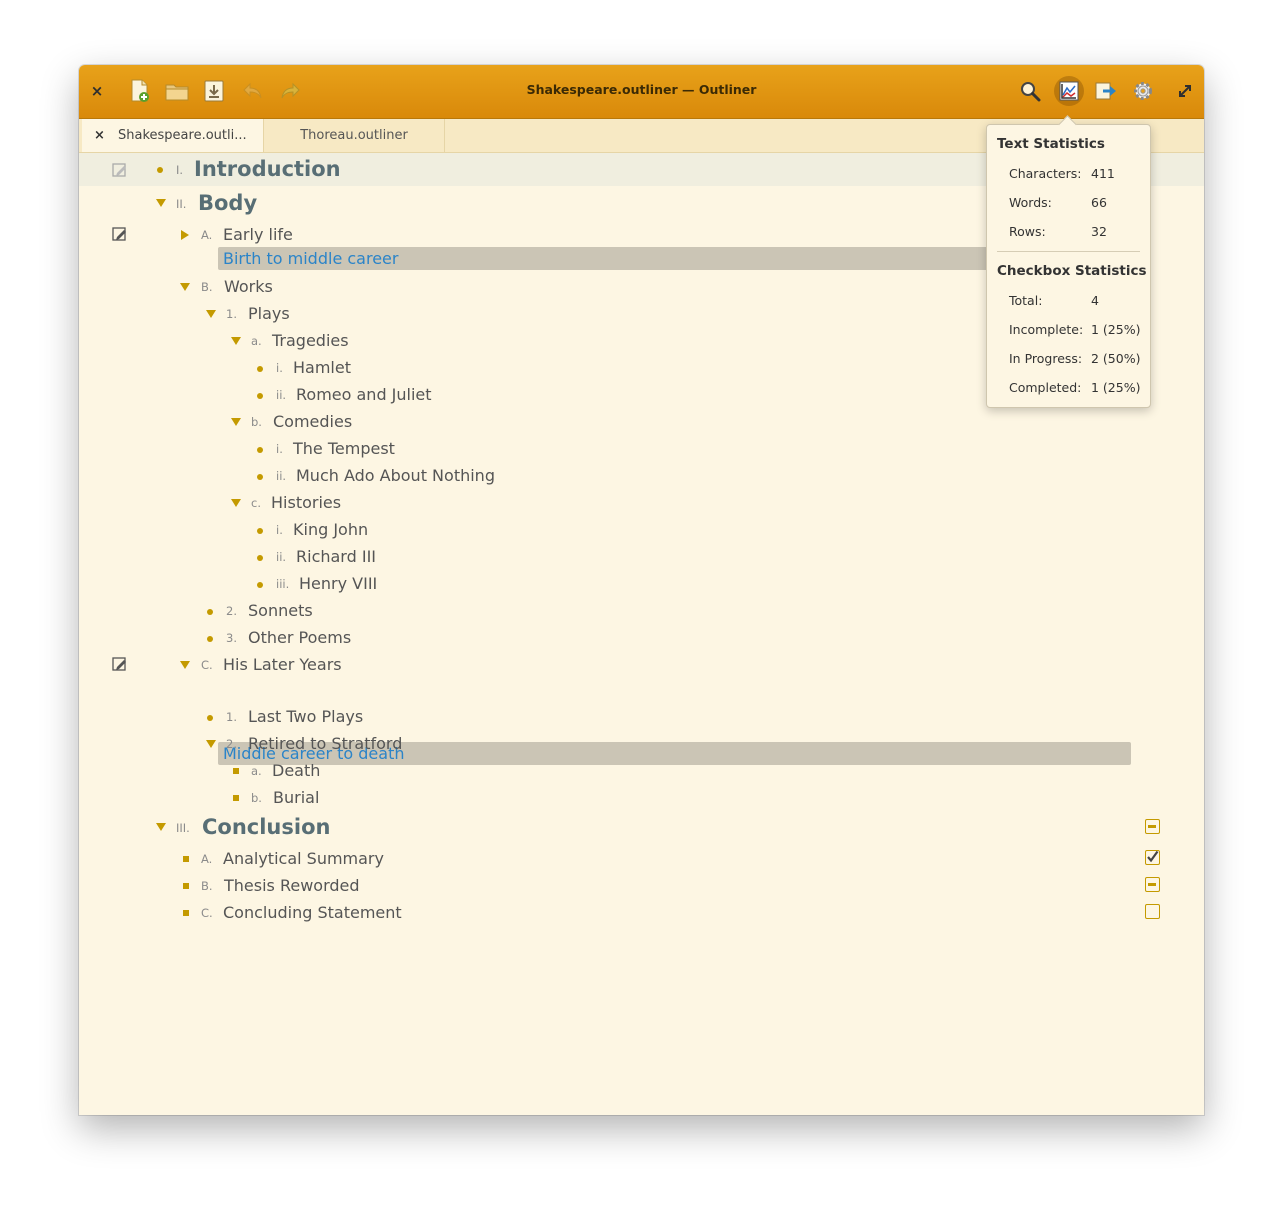  I want to click on row-text: King John, so click(330, 529).